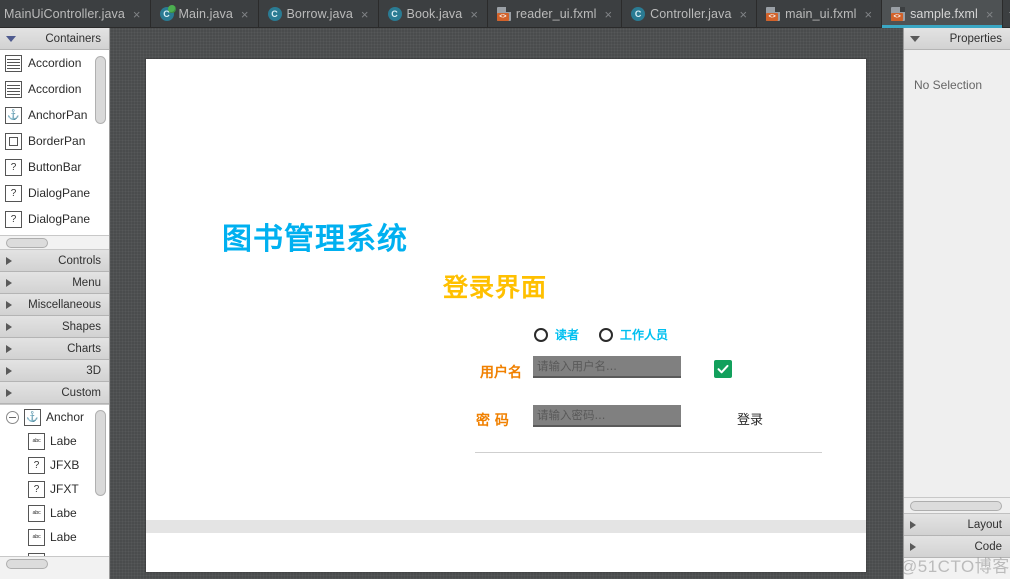 Image resolution: width=1010 pixels, height=579 pixels. What do you see at coordinates (54, 39) in the screenshot?
I see `library-header-containers: Containers` at bounding box center [54, 39].